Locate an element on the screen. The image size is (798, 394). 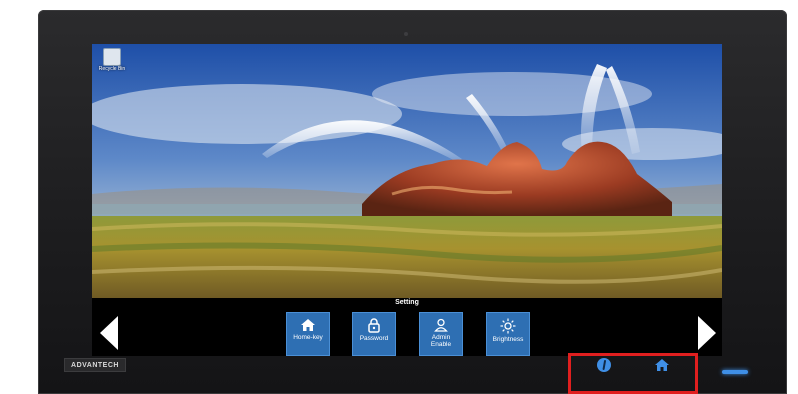
home-key-label: Home-key is located at coordinates (308, 337).